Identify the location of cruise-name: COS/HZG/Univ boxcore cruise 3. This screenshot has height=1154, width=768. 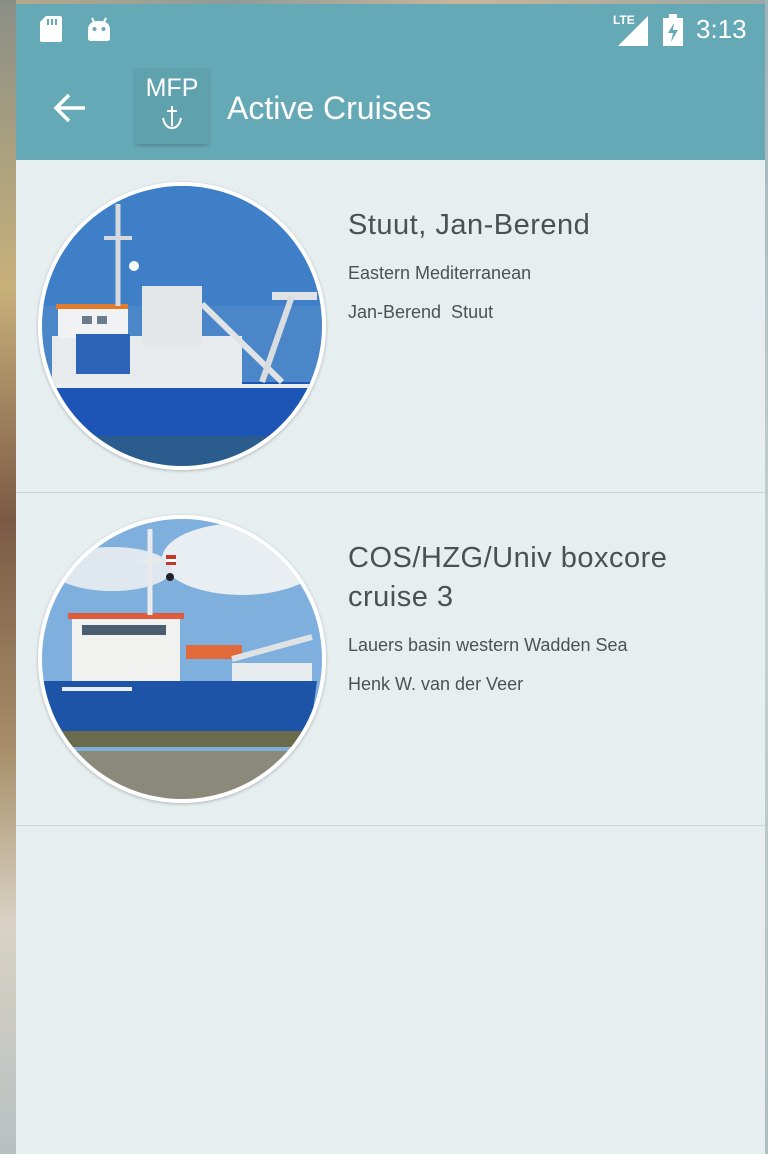
(508, 577).